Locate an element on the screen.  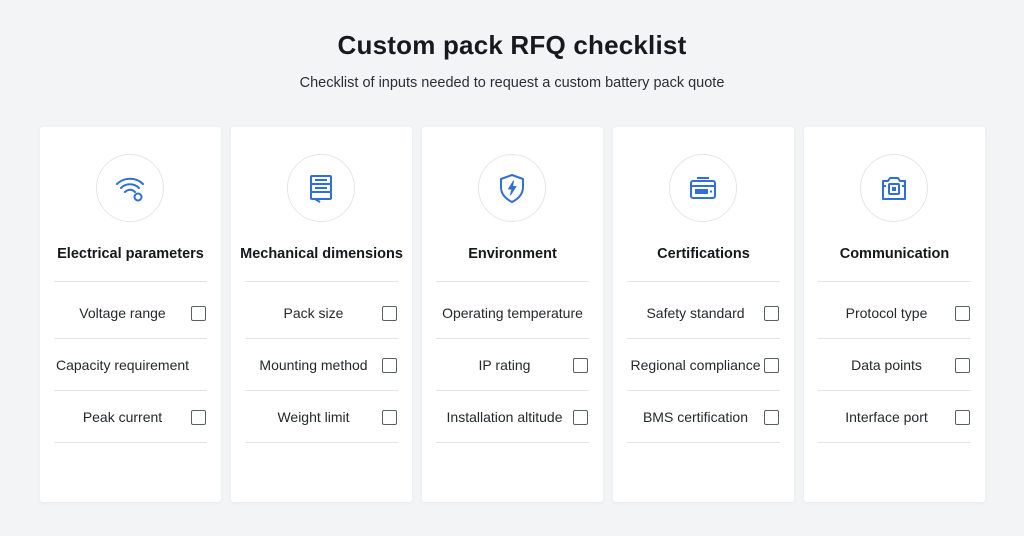
checklist-item-label: Voltage range is located at coordinates (122, 313).